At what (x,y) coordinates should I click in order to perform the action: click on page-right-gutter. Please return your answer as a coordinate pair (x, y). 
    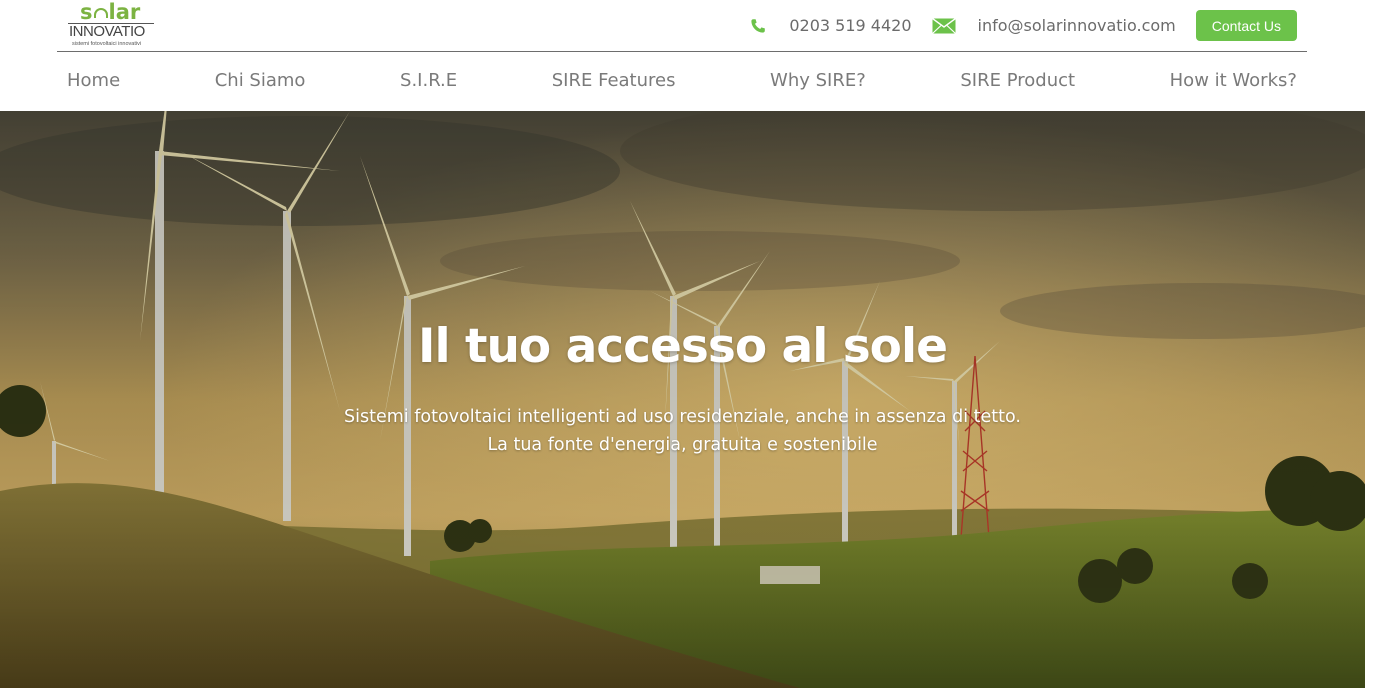
    Looking at the image, I should click on (1375, 399).